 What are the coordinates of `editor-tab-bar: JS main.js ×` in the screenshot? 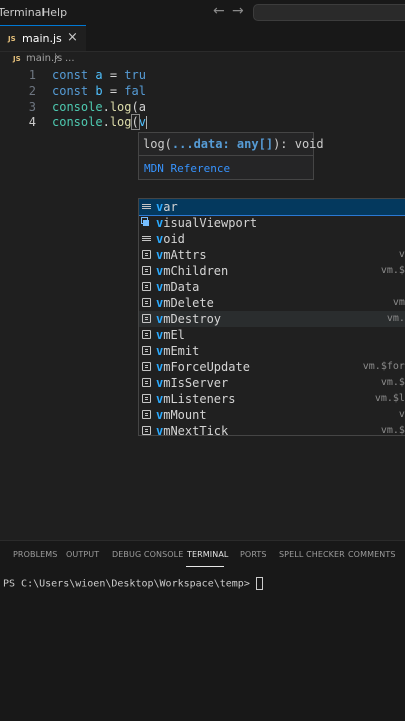 It's located at (202, 38).